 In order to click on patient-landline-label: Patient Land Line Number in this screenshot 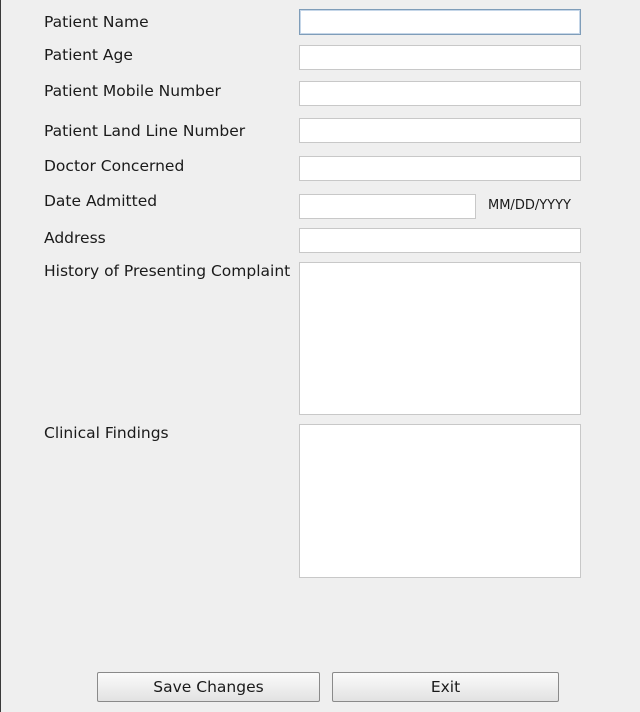, I will do `click(145, 131)`.